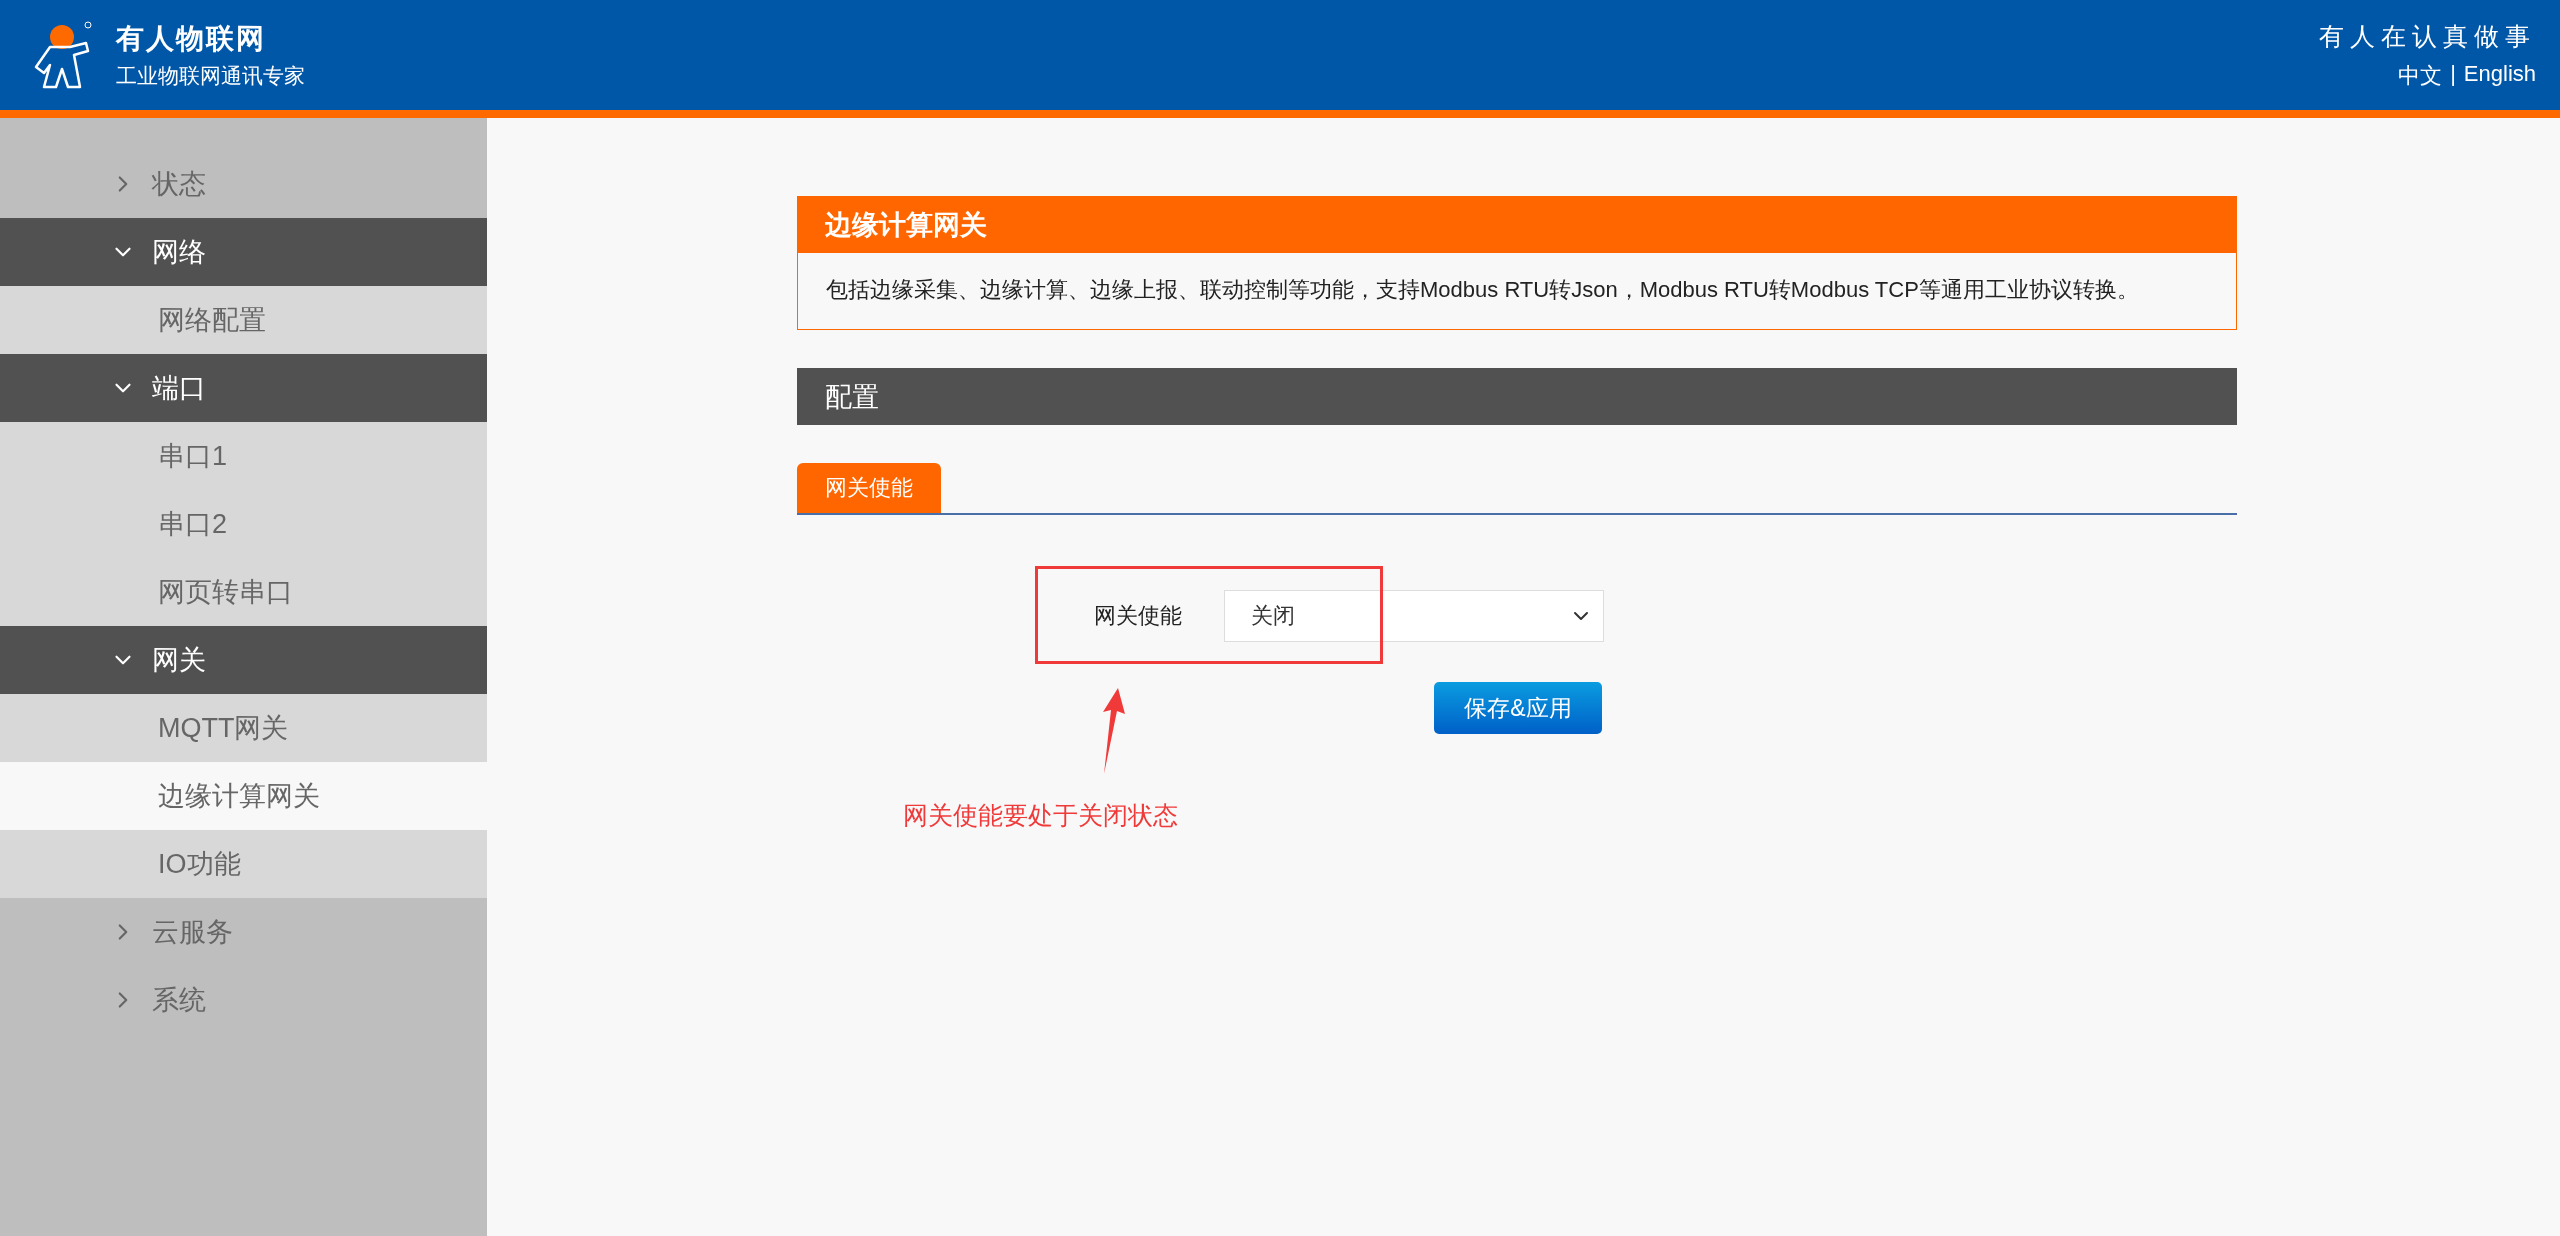 This screenshot has width=2560, height=1236. I want to click on gateway-enable-select: 关闭, so click(1414, 616).